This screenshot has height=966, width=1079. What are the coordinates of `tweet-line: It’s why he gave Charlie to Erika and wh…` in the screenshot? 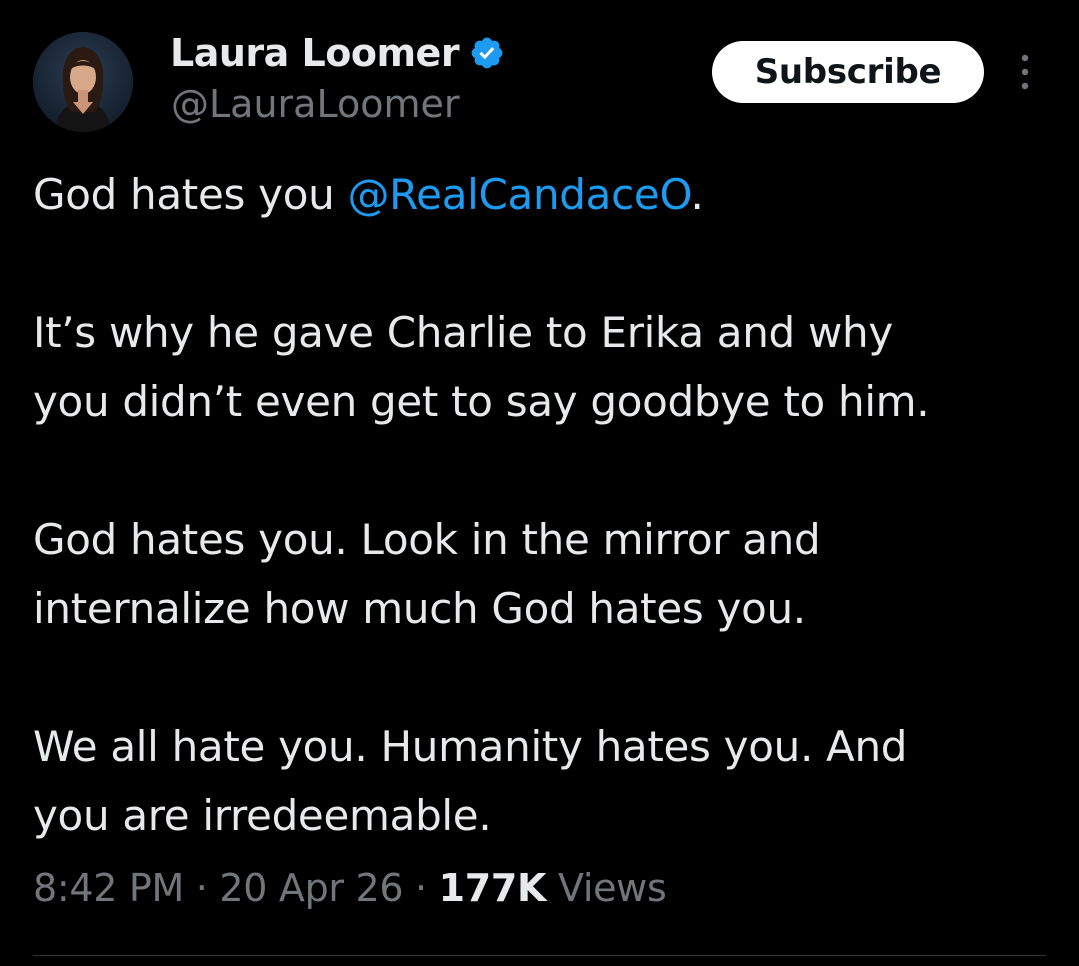 It's located at (463, 332).